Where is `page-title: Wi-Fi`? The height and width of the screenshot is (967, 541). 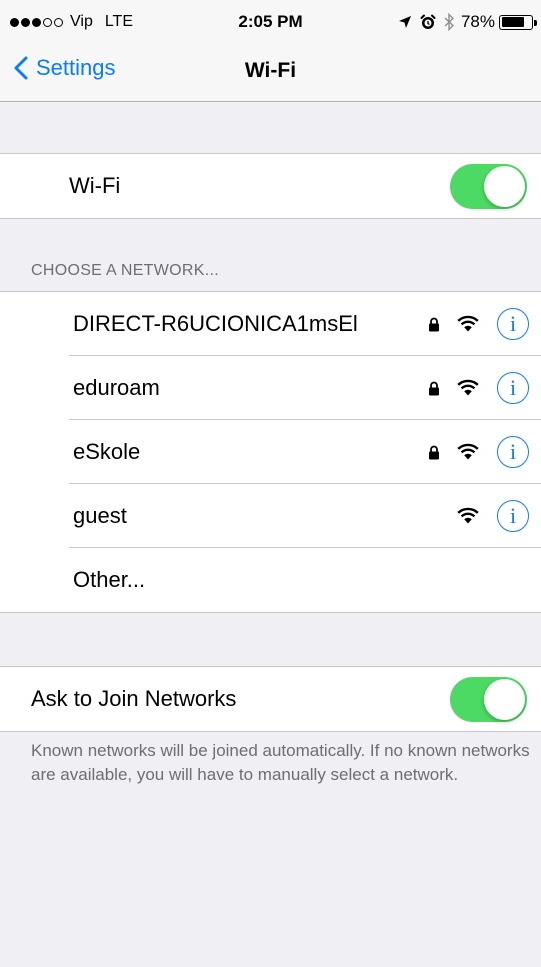 page-title: Wi-Fi is located at coordinates (270, 70).